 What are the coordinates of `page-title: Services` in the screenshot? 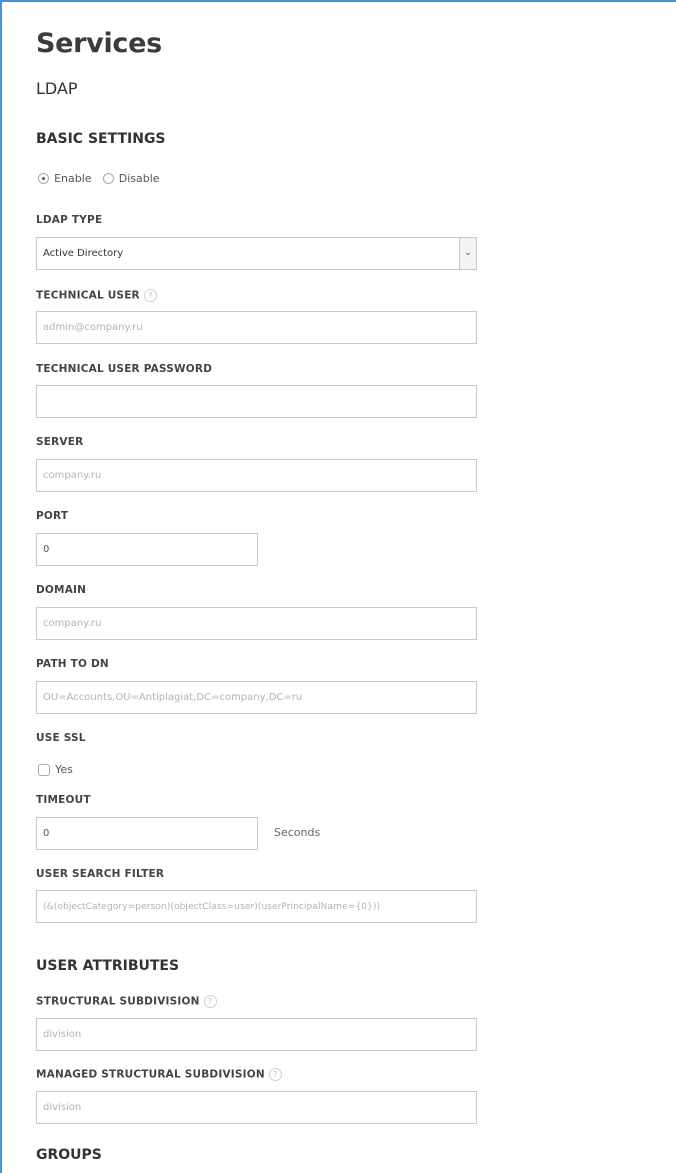 It's located at (99, 43).